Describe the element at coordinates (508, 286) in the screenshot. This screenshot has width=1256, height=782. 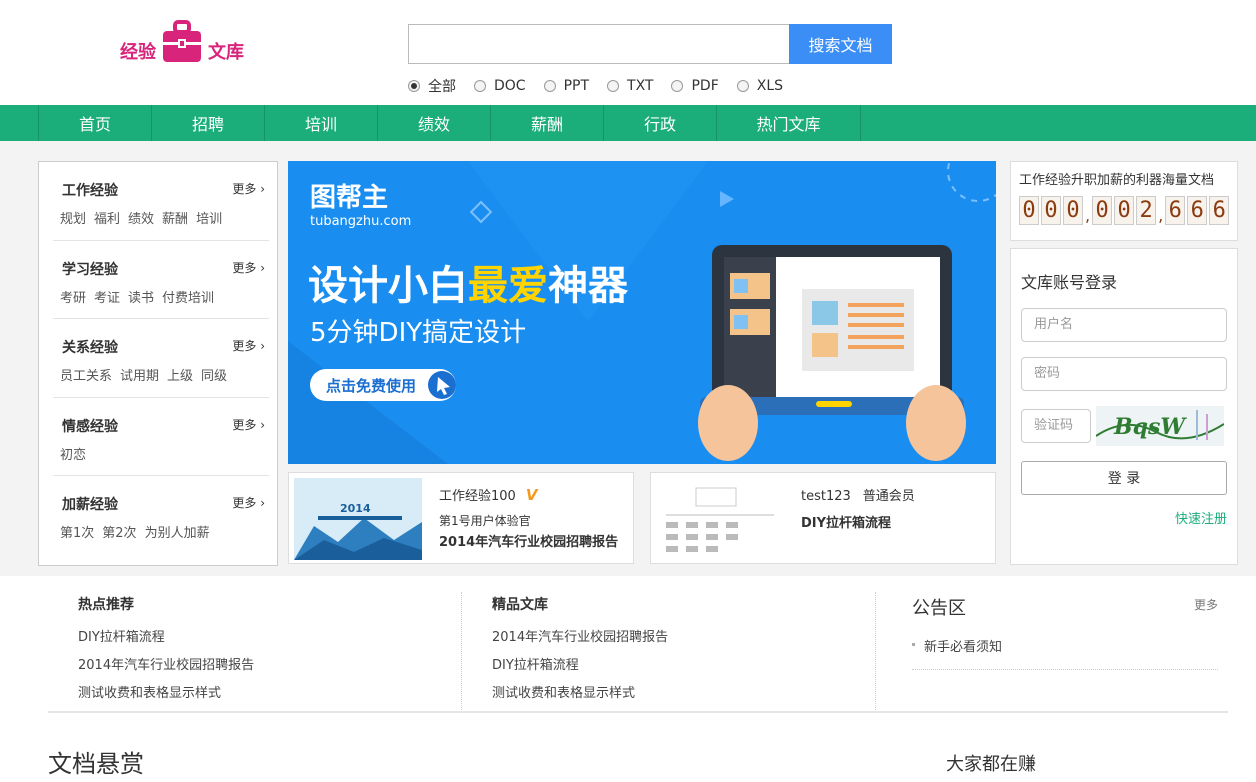
I see `banner-headline-b: 最爱` at that location.